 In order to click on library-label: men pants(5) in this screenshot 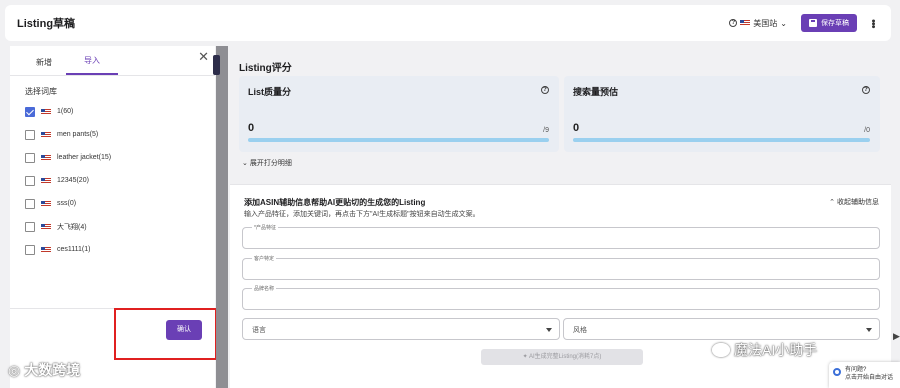, I will do `click(78, 134)`.